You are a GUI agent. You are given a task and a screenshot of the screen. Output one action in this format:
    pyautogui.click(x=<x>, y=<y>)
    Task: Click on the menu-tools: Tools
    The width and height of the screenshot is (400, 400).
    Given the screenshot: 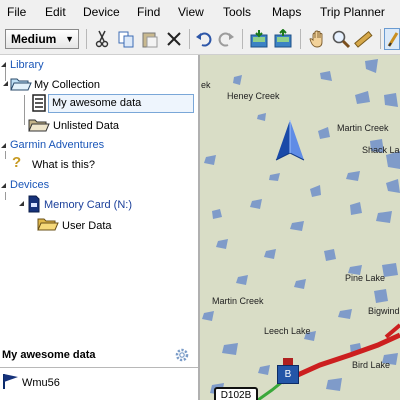 What is the action you would take?
    pyautogui.click(x=237, y=12)
    